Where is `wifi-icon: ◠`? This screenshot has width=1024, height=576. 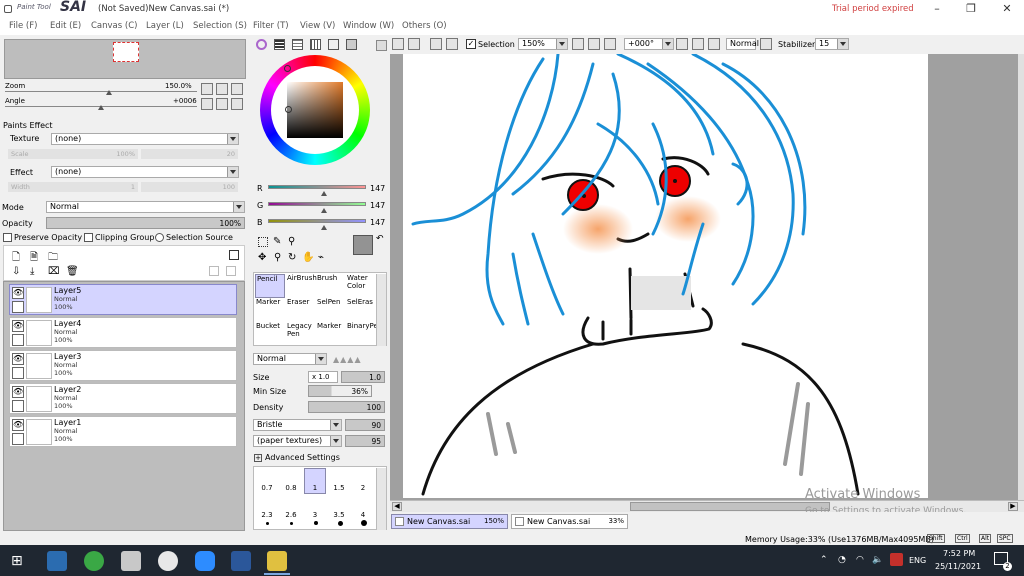
wifi-icon: ◠ is located at coordinates (860, 560).